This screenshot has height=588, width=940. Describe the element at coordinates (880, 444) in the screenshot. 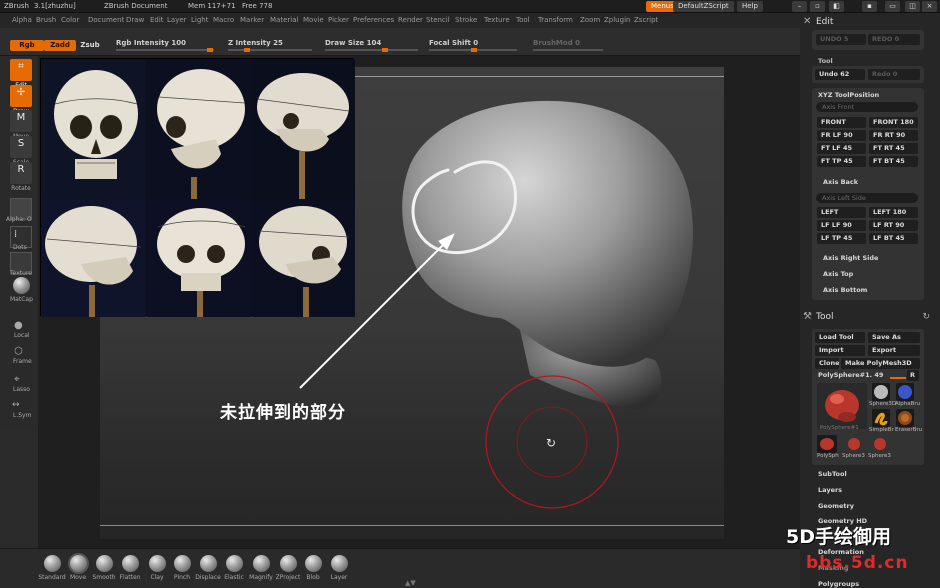

I see `tool-thumb-sphere3-b` at that location.